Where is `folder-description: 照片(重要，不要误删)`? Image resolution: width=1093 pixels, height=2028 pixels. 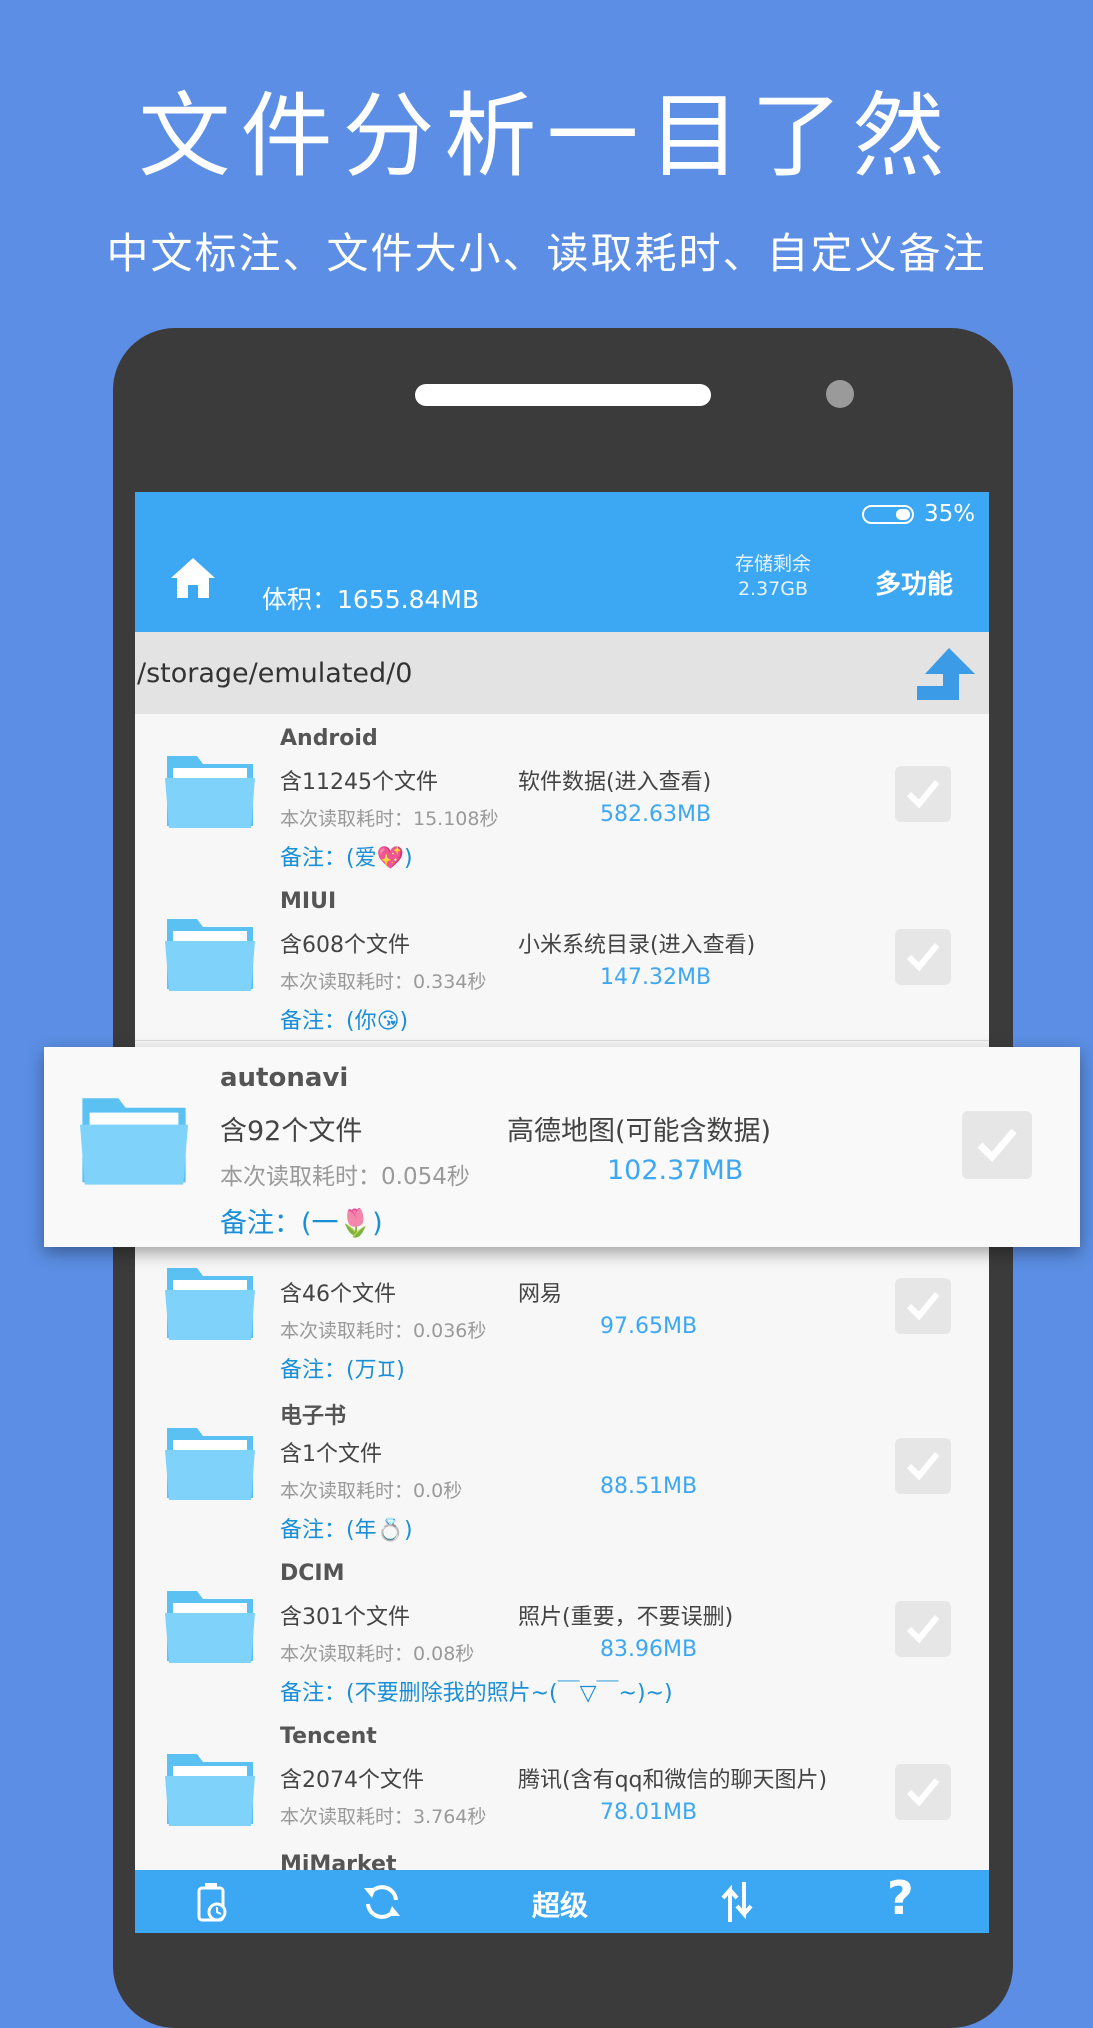
folder-description: 照片(重要，不要误删) is located at coordinates (626, 1617).